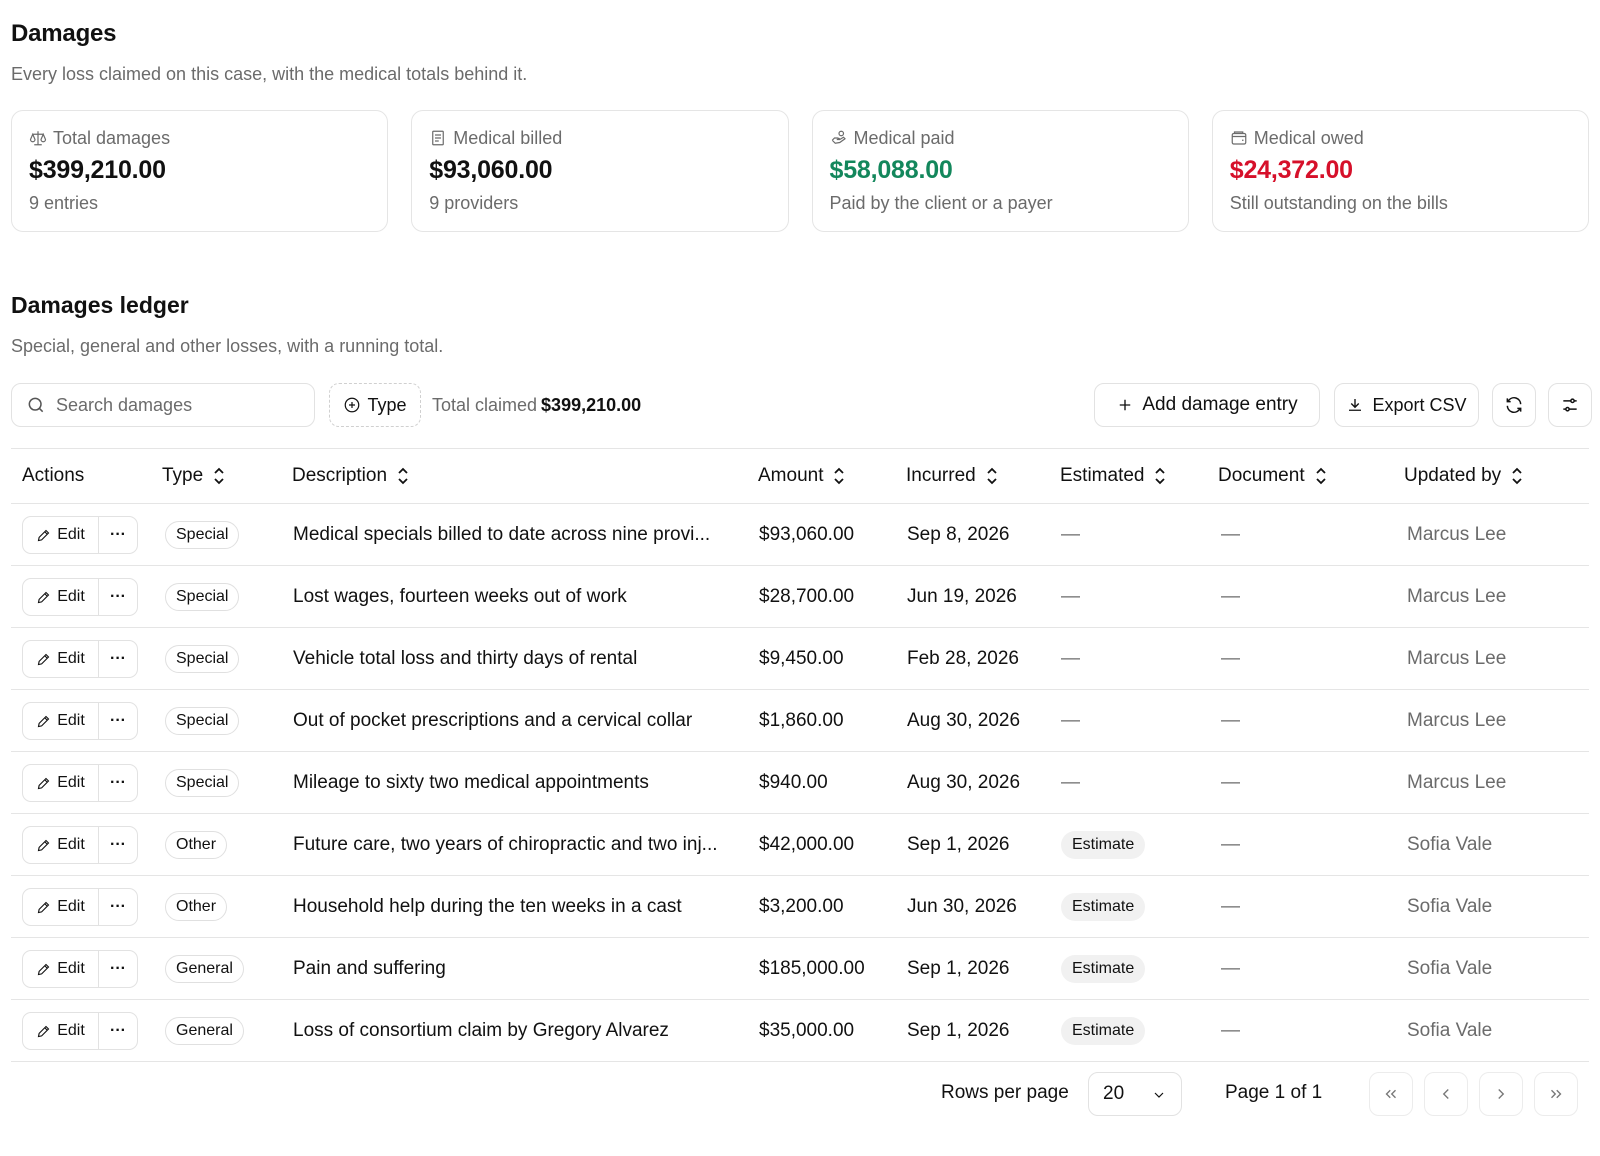 This screenshot has width=1600, height=1156. I want to click on page-title: Damages, so click(64, 33).